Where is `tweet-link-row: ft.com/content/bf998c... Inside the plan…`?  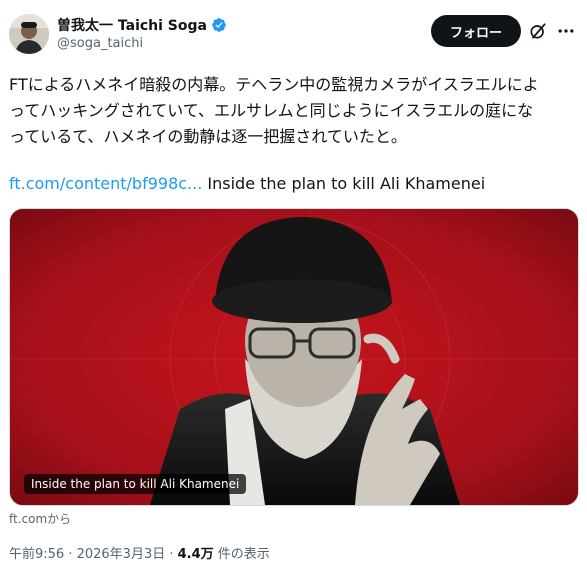 tweet-link-row: ft.com/content/bf998c... Inside the plan… is located at coordinates (247, 184).